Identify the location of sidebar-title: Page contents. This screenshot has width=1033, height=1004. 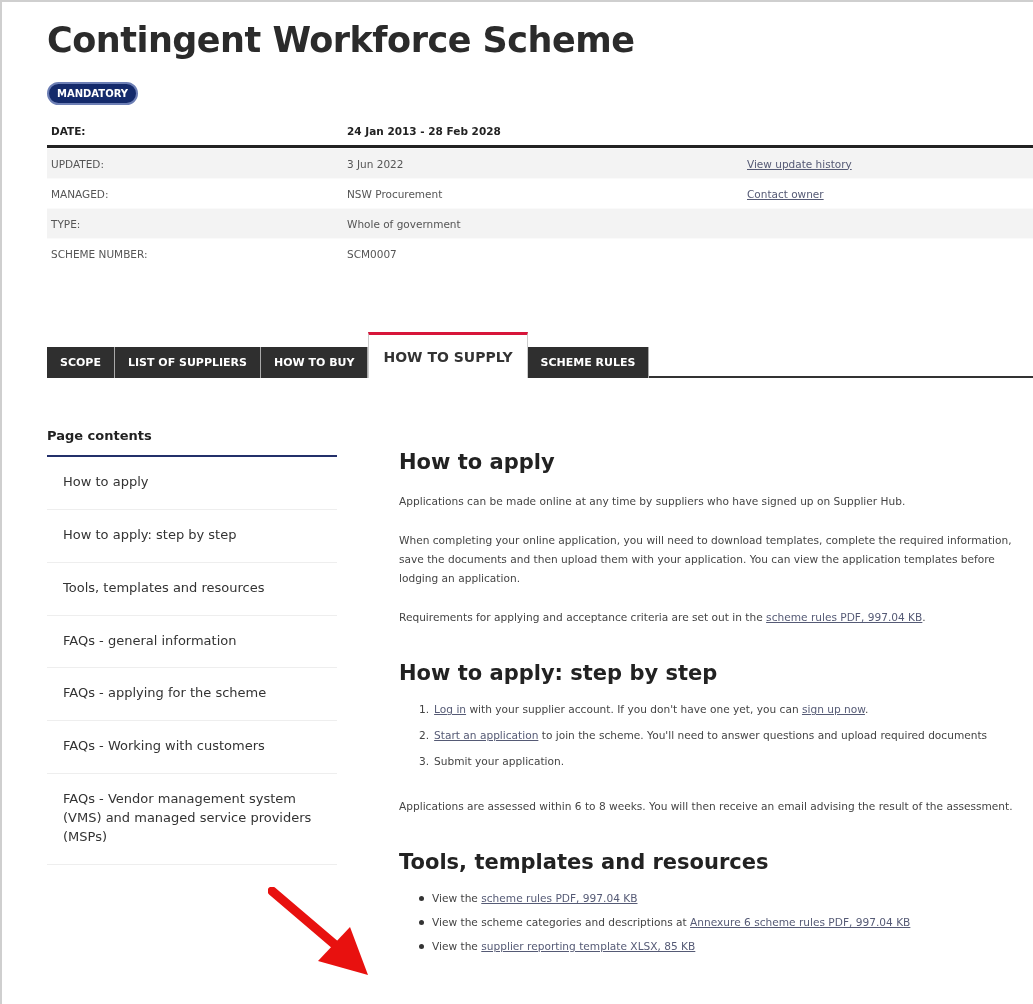
(192, 442).